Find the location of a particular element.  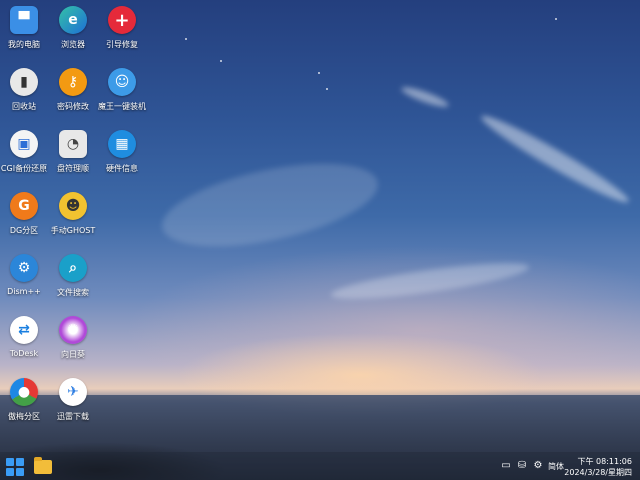

clock-date: 2024/3/28/星期四 is located at coordinates (598, 472).